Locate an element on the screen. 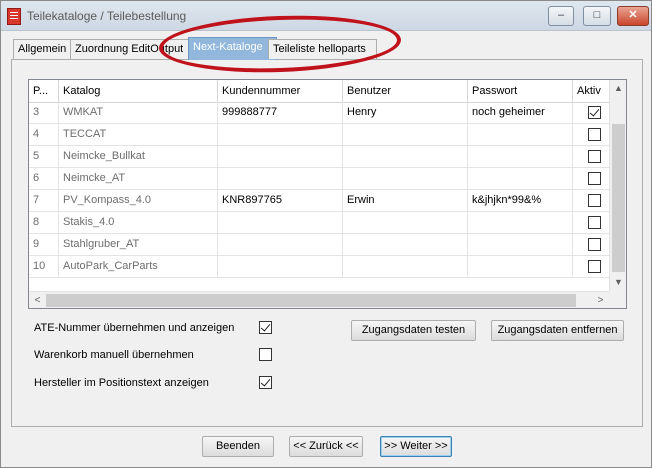  table-row: 10 AutoPark_CarParts is located at coordinates (319, 267).